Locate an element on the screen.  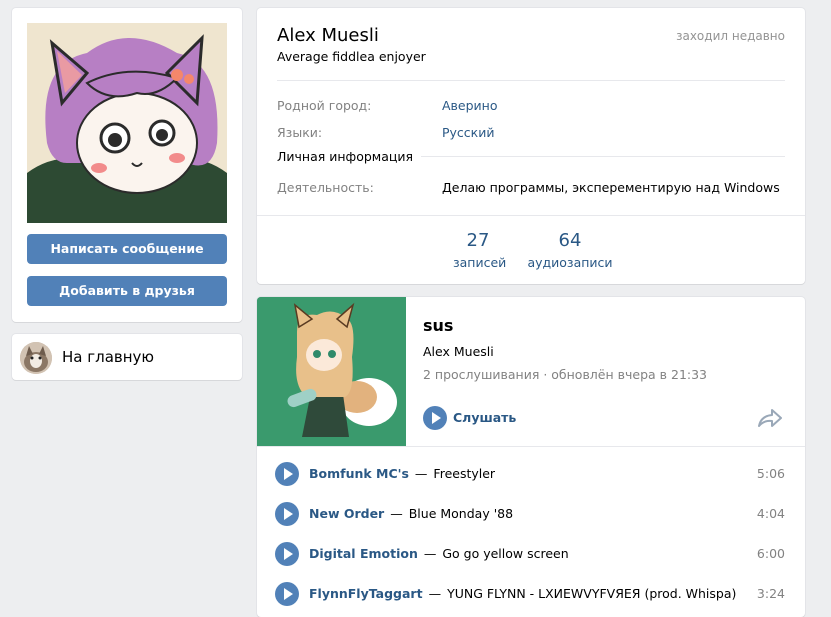
profile-avatar is located at coordinates (127, 123).